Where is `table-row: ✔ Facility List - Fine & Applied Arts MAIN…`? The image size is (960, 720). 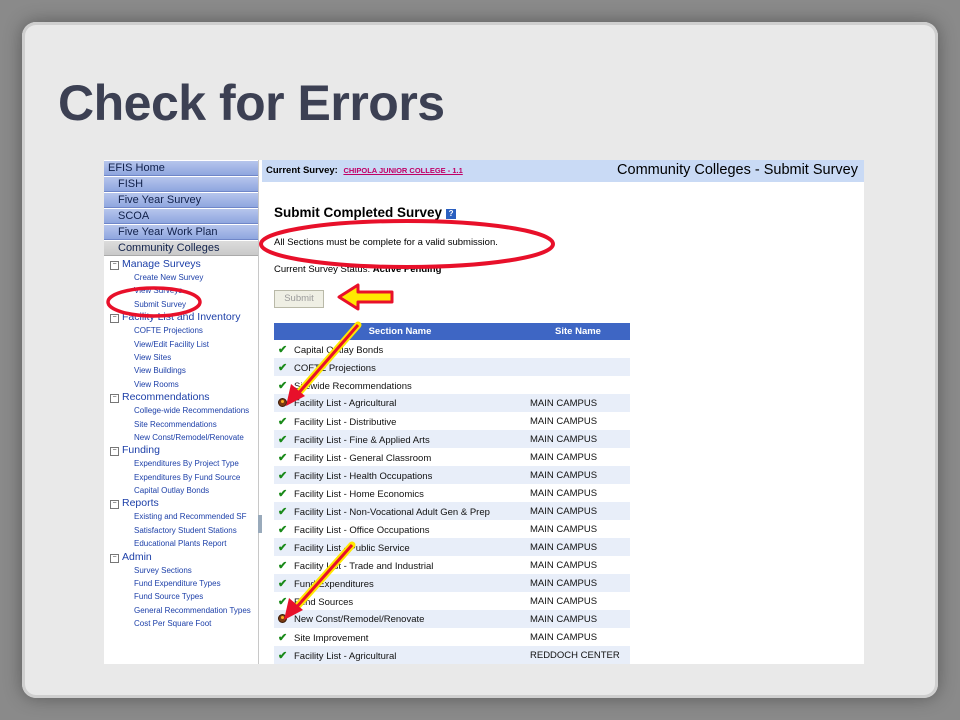 table-row: ✔ Facility List - Fine & Applied Arts MAIN… is located at coordinates (452, 439).